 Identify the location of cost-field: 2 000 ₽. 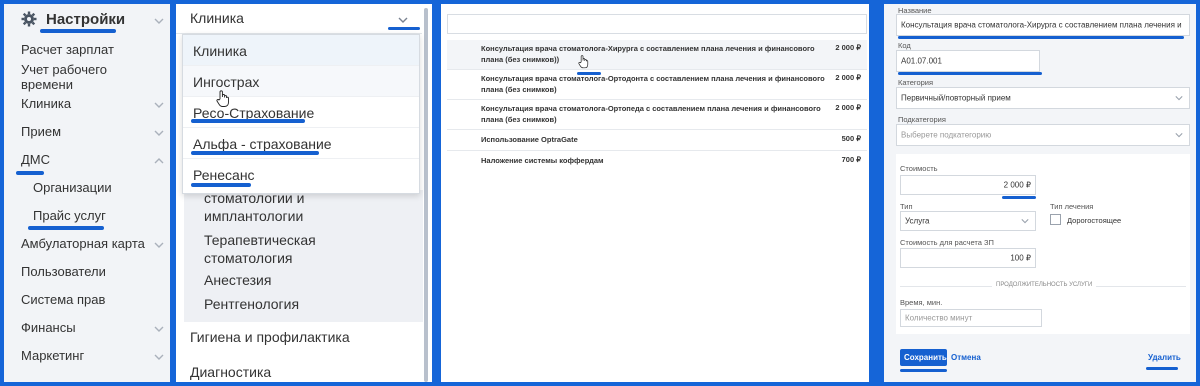
(968, 185).